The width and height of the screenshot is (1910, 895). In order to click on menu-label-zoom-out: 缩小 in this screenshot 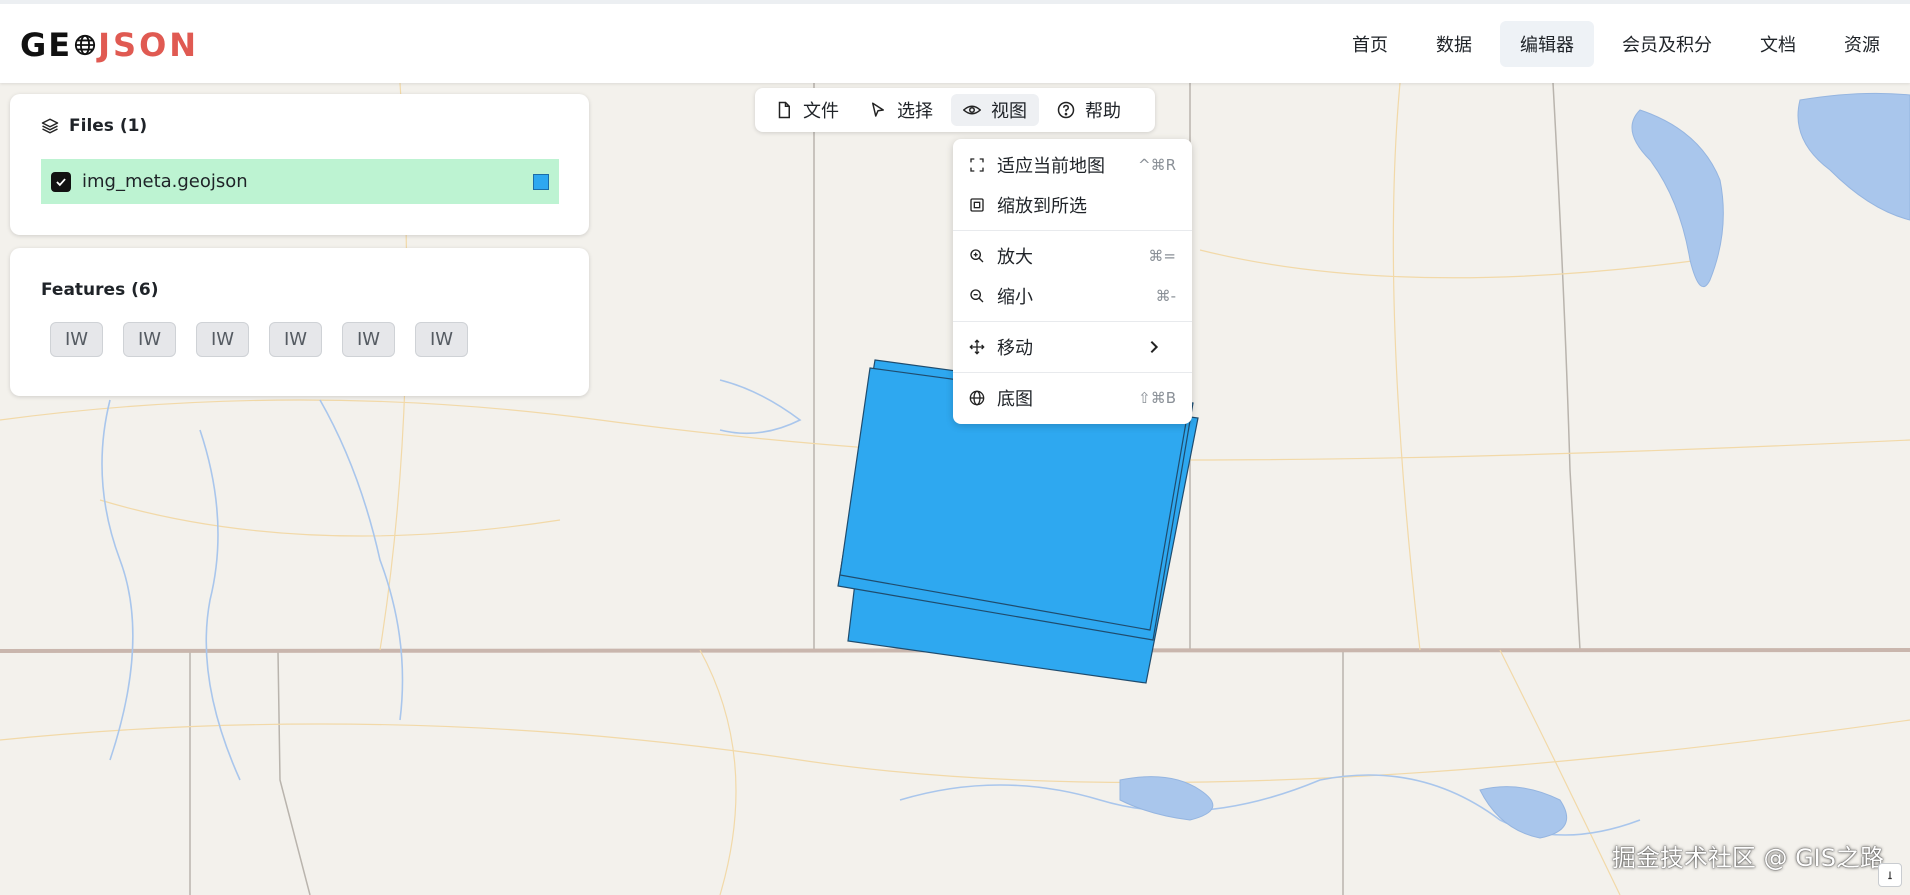, I will do `click(1015, 297)`.